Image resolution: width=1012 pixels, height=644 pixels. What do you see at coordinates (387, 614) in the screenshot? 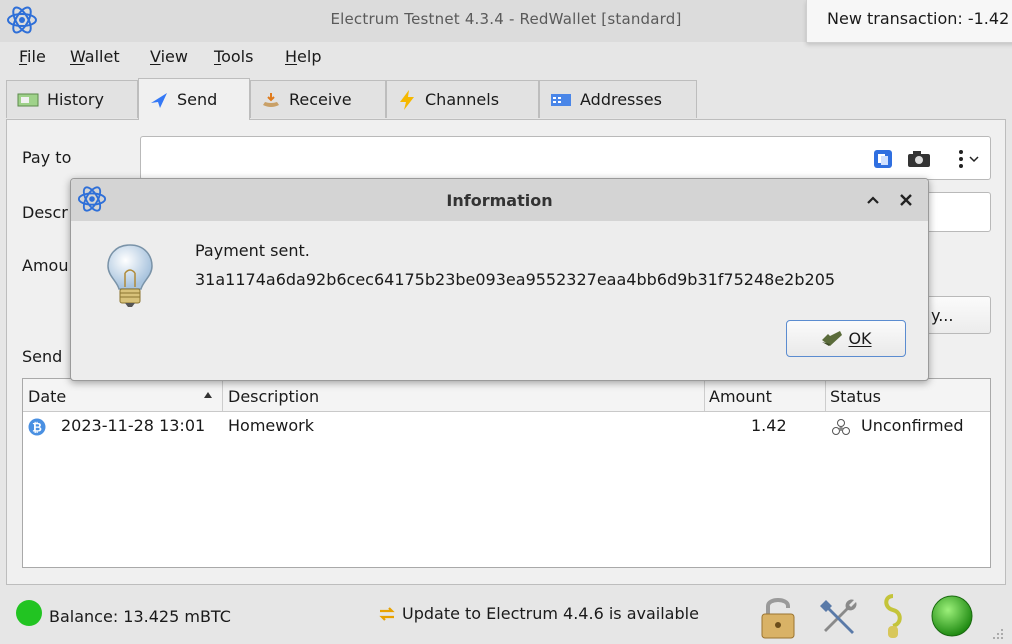
I see `update-icon` at bounding box center [387, 614].